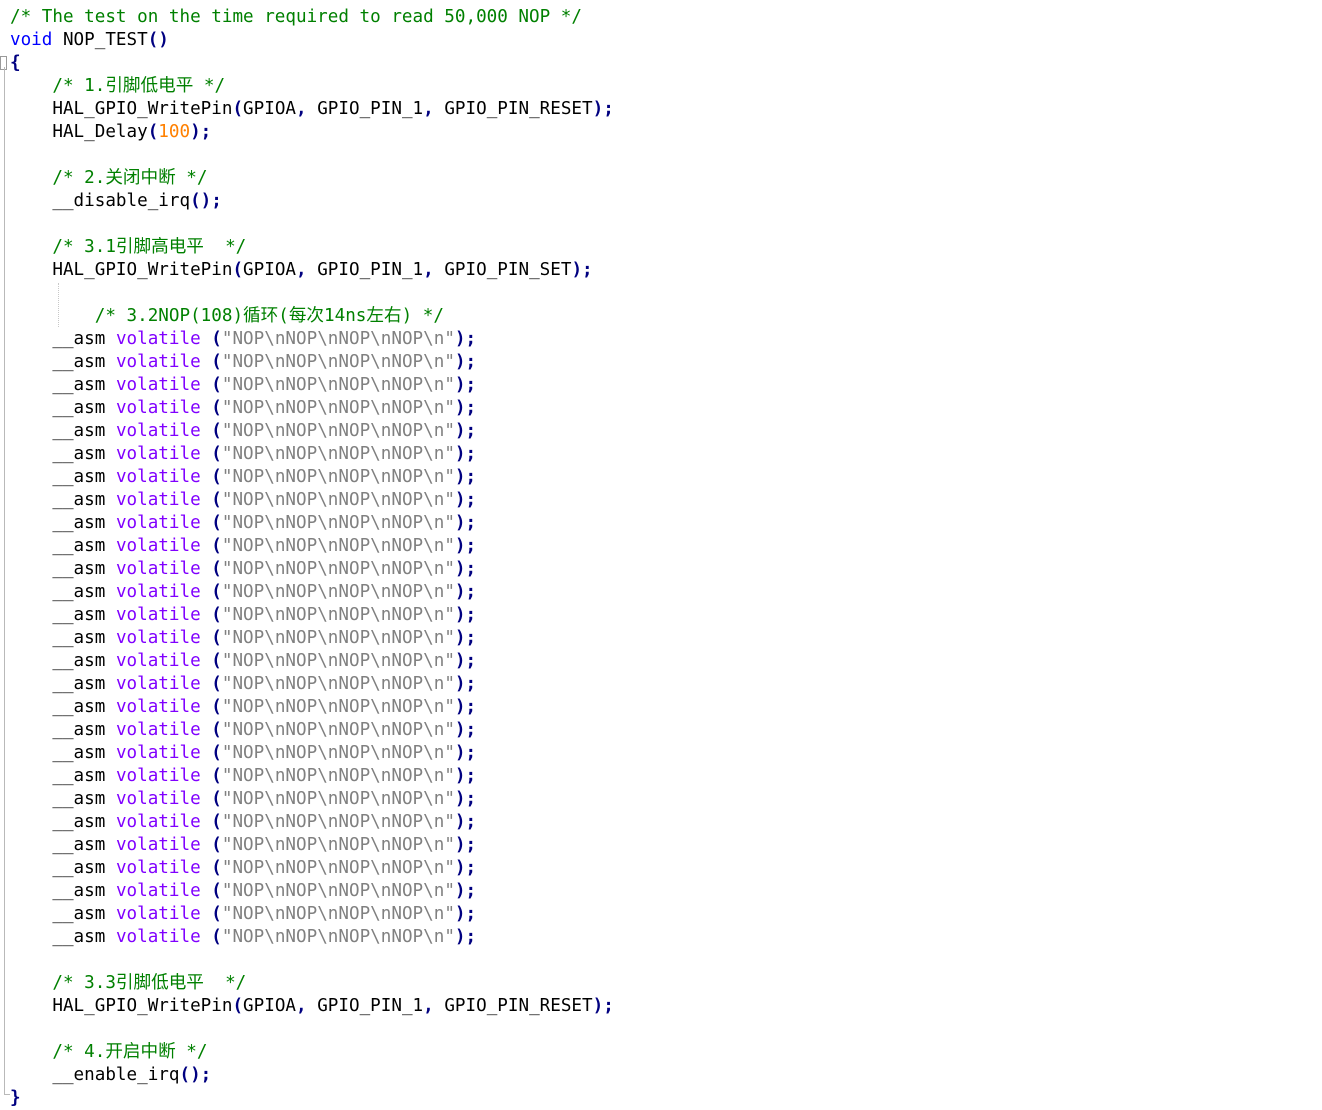 The width and height of the screenshot is (1322, 1110). What do you see at coordinates (227, 316) in the screenshot?
I see `code-line: /* 3.2NOP(108)循环(每次14ns左右) */` at bounding box center [227, 316].